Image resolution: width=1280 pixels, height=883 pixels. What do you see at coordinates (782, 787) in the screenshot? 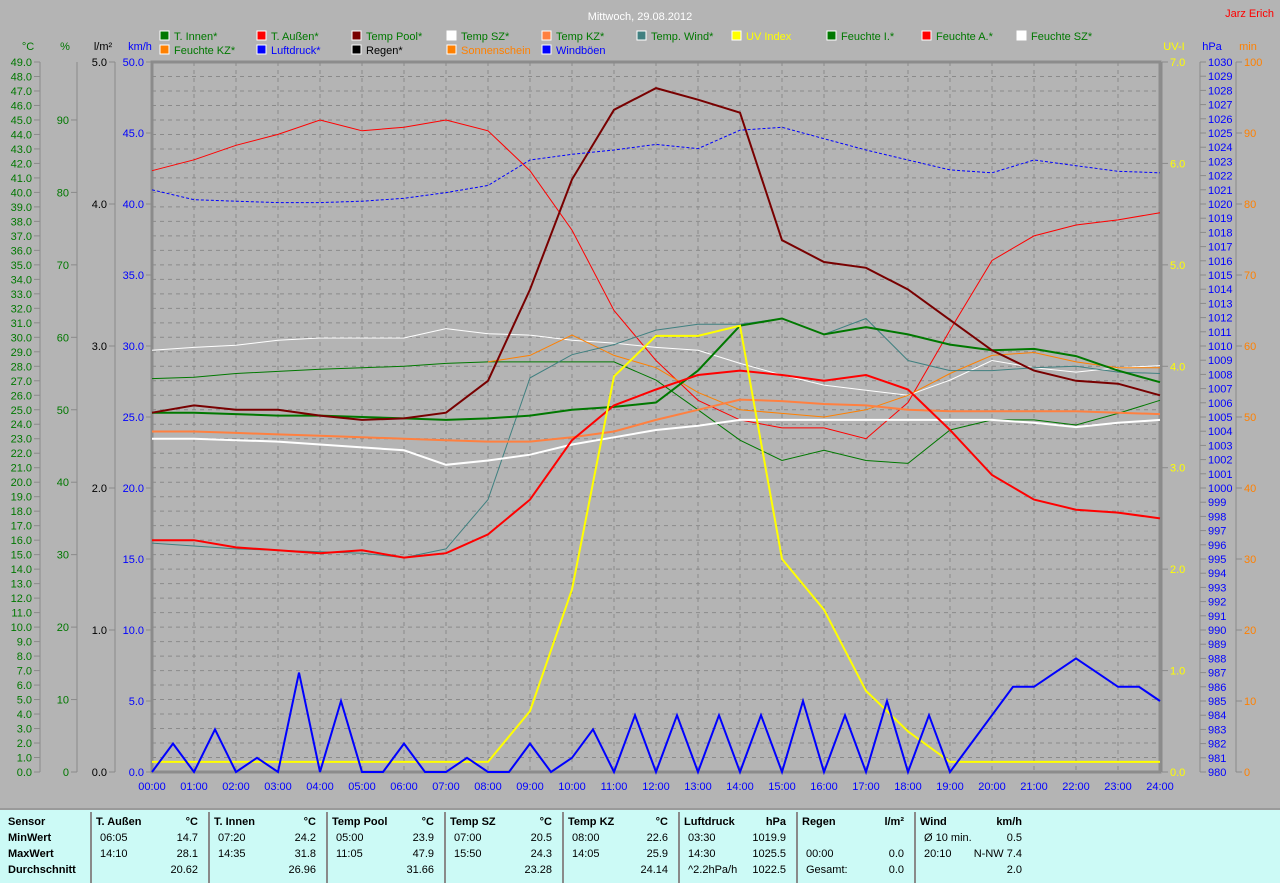
I see `x-tick-label: 15:00` at bounding box center [782, 787].